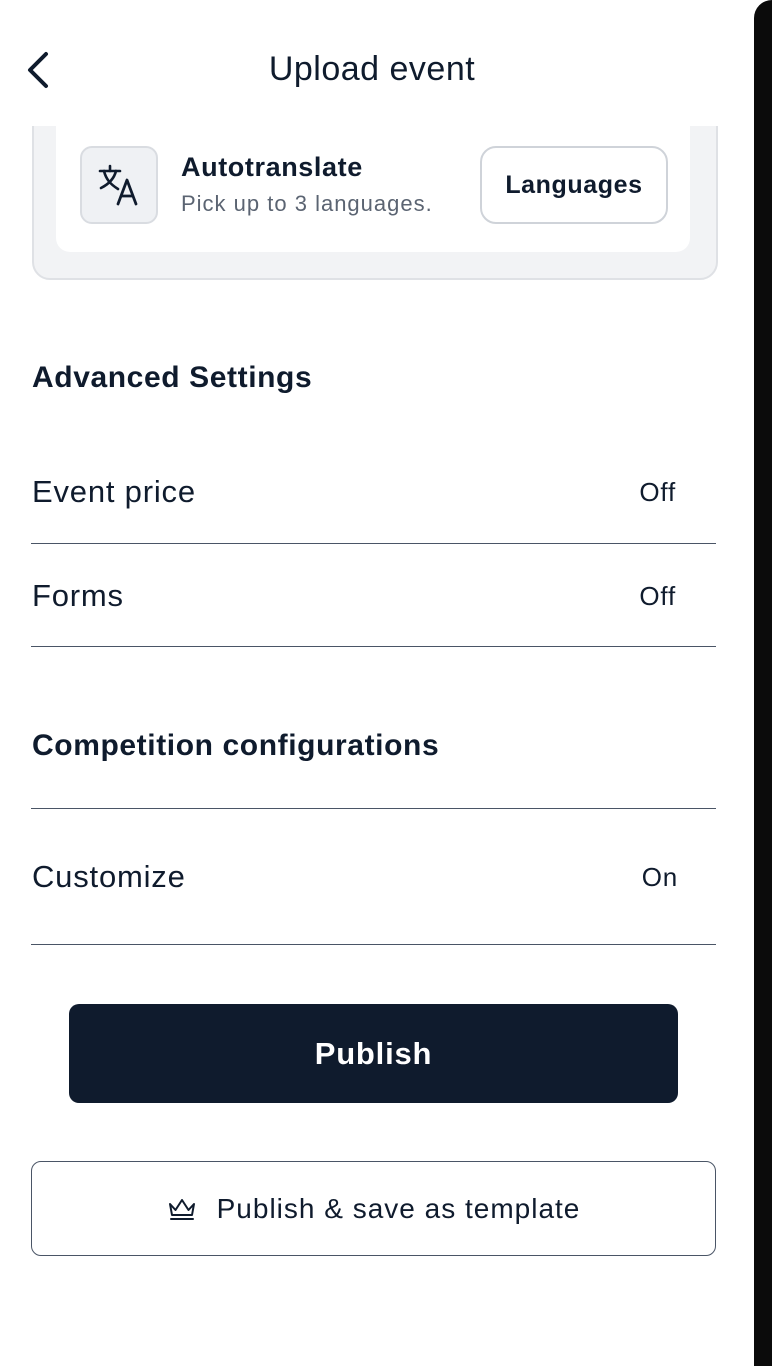  I want to click on page-title: Upload event, so click(372, 69).